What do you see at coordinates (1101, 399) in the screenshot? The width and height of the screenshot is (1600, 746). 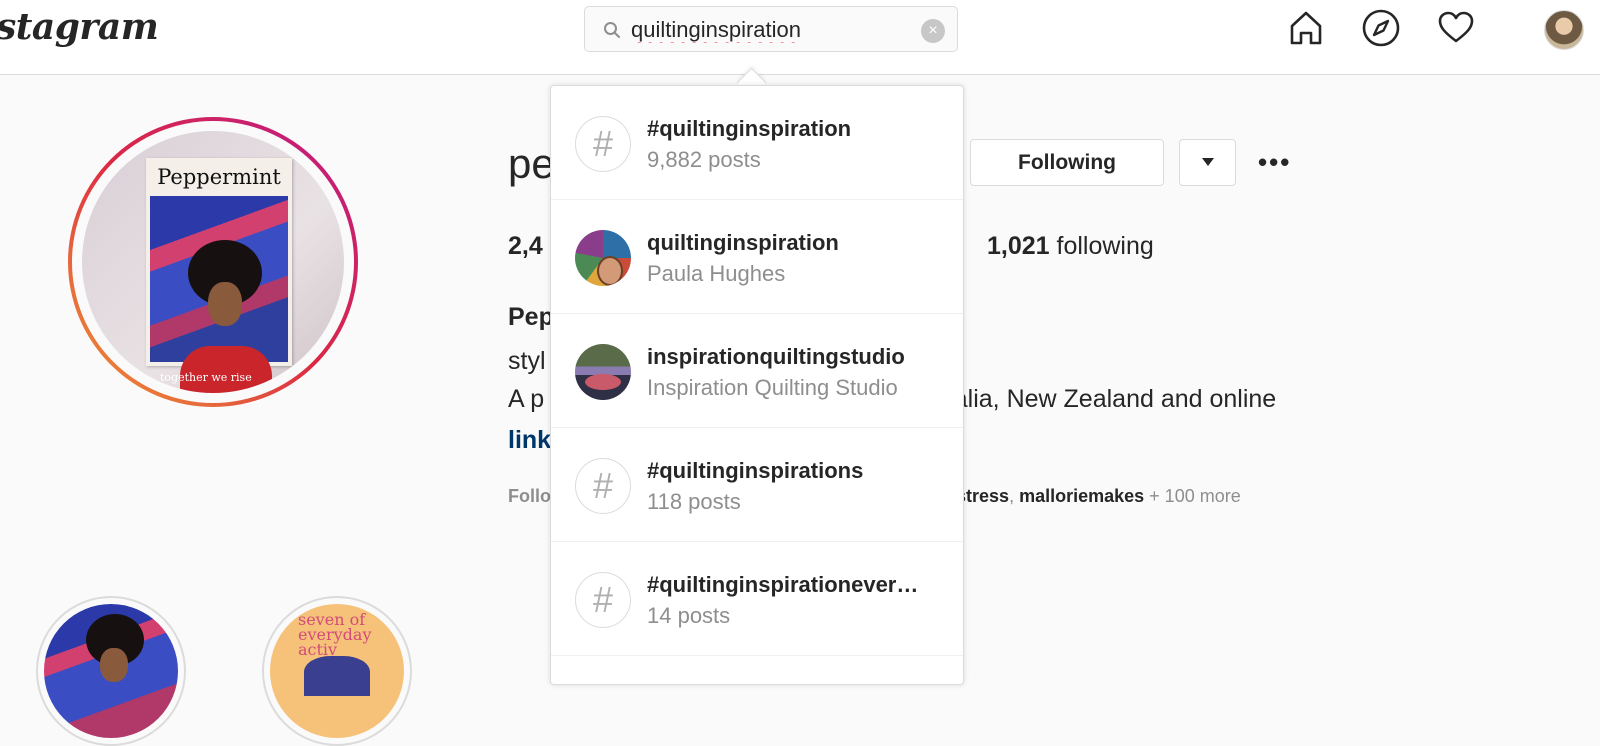 I see `bio-text-rest: stralia, New Zealand and online` at bounding box center [1101, 399].